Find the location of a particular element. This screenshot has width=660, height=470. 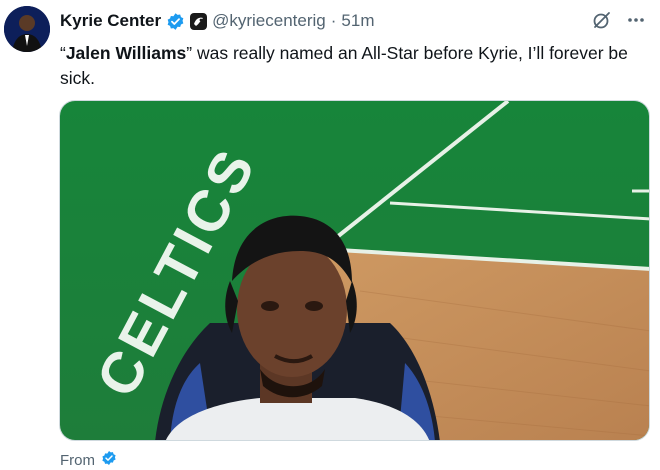

tweet-header: Kyrie Center @kyriecenterig · 51m is located at coordinates (217, 21).